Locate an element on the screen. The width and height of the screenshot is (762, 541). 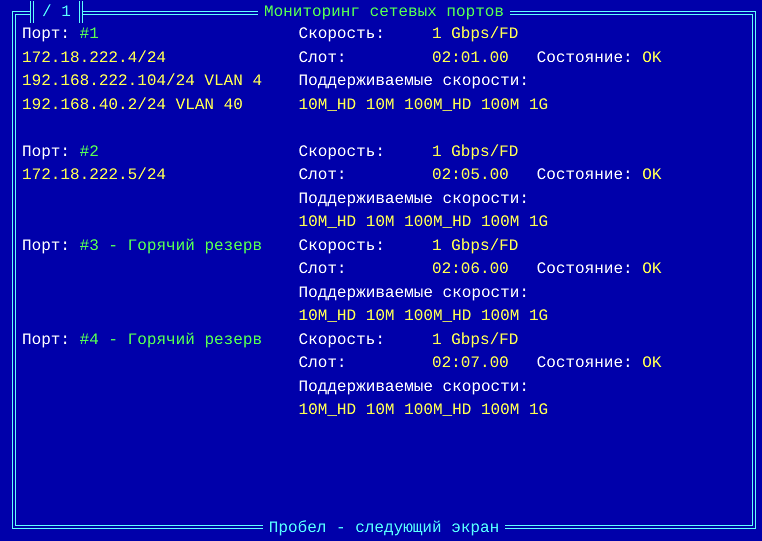
ip-address: 172.18.222.4/24 is located at coordinates (94, 57).